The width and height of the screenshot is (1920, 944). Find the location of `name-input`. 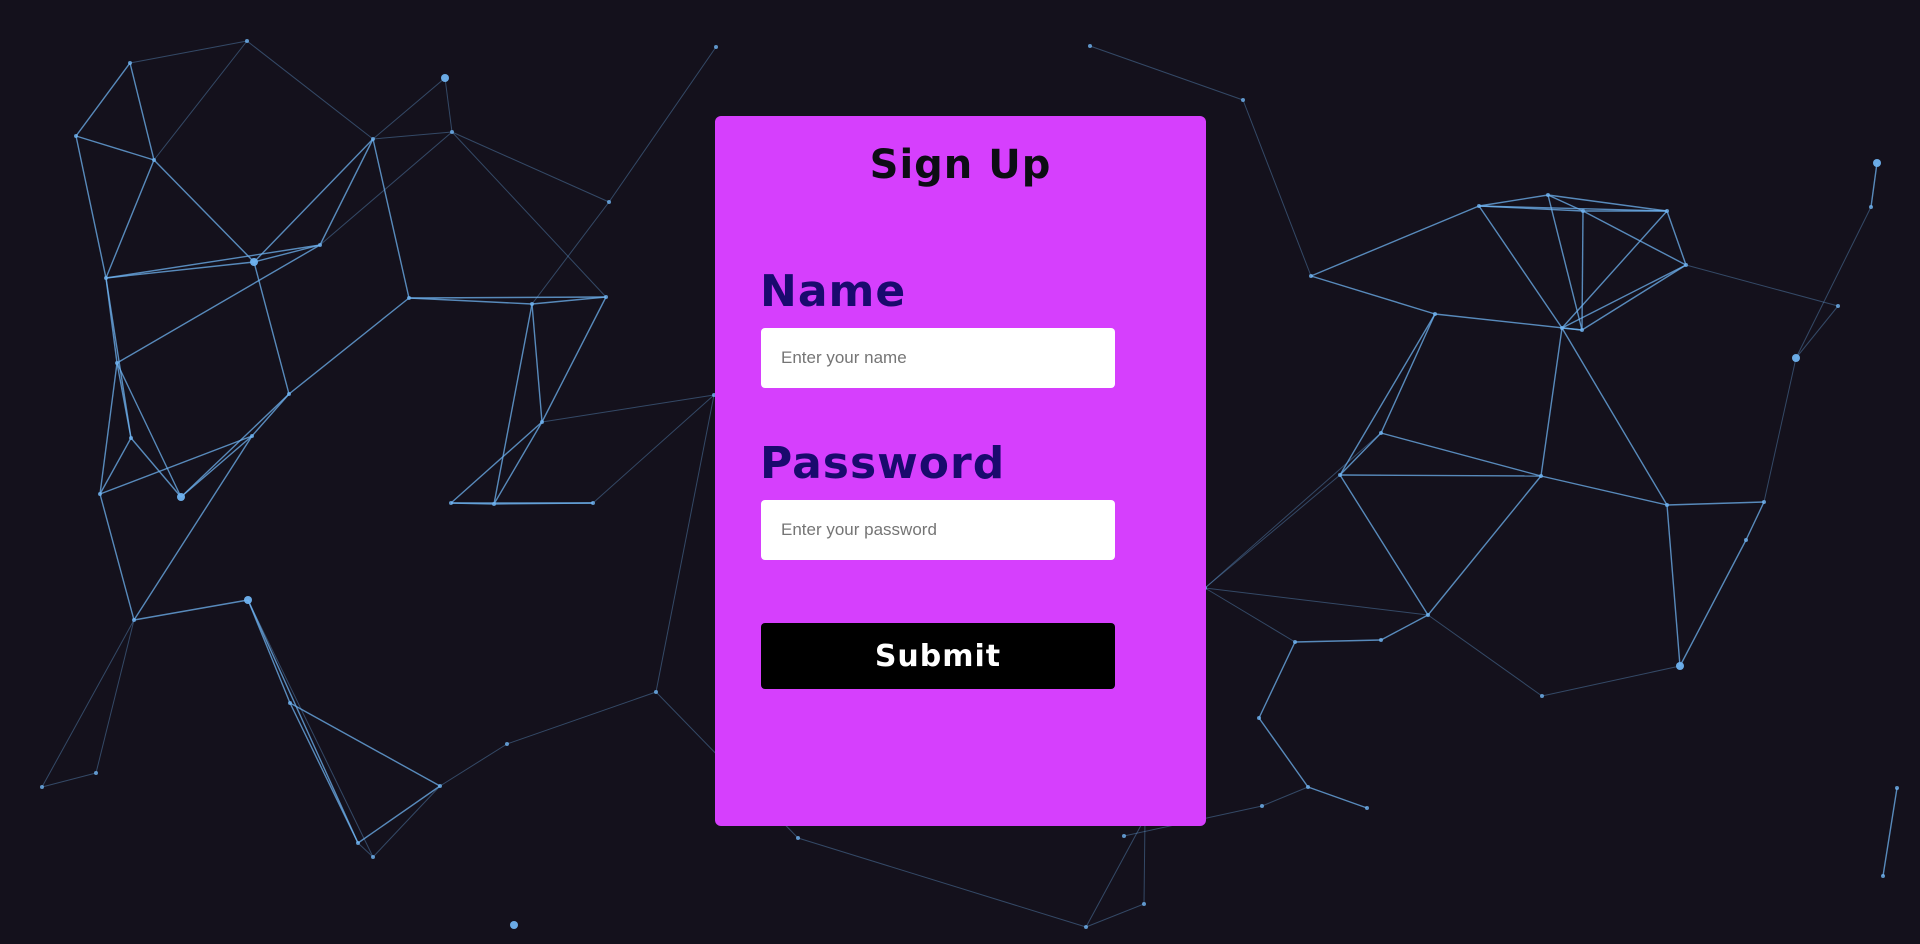

name-input is located at coordinates (938, 358).